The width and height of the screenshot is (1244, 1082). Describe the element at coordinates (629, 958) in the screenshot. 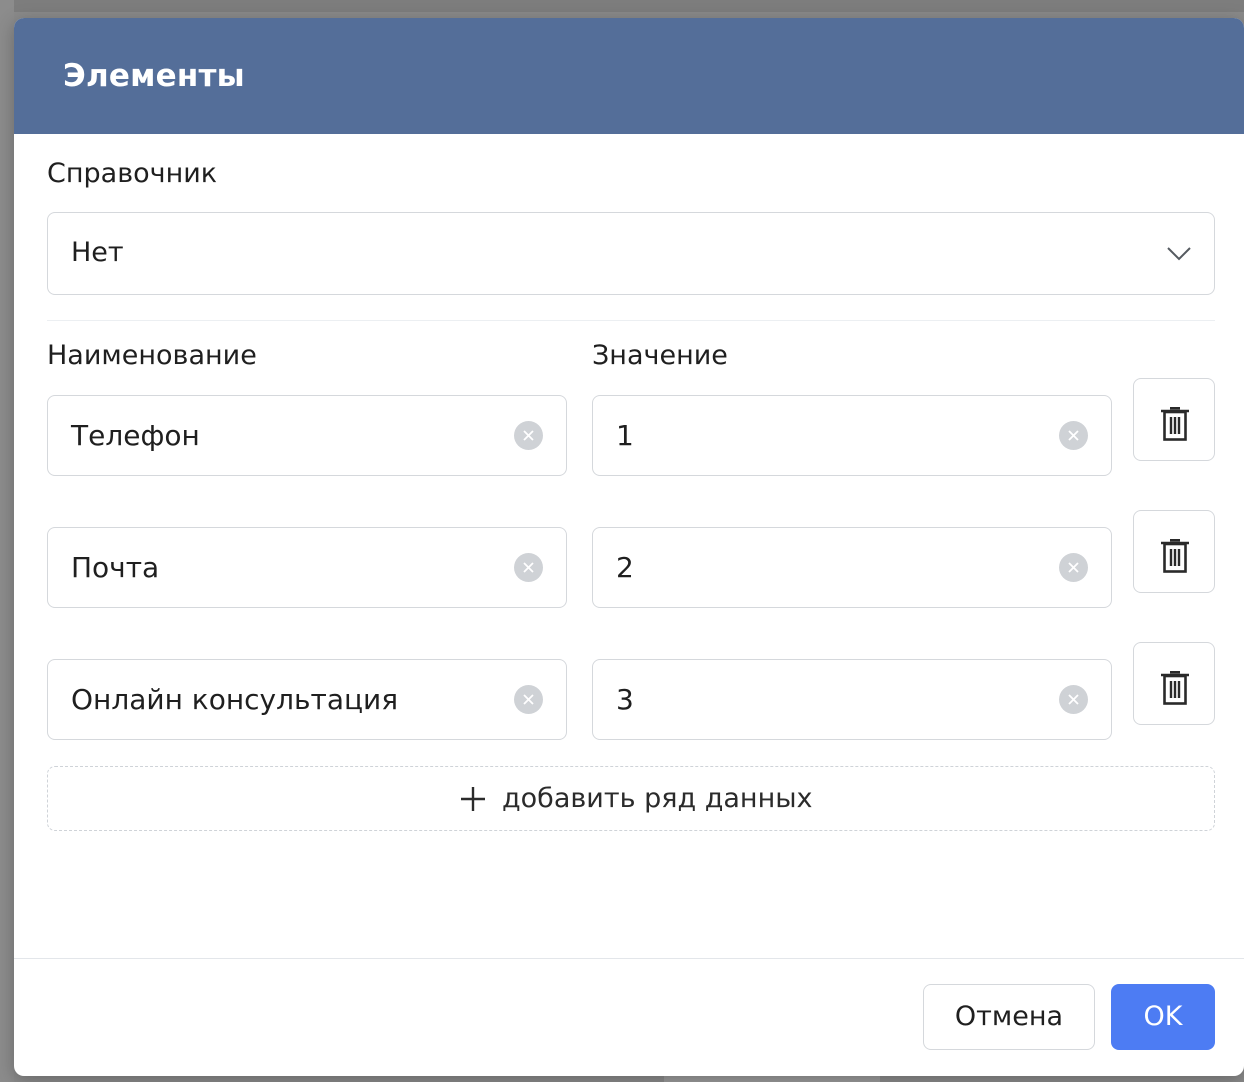

I see `footer-divider` at that location.